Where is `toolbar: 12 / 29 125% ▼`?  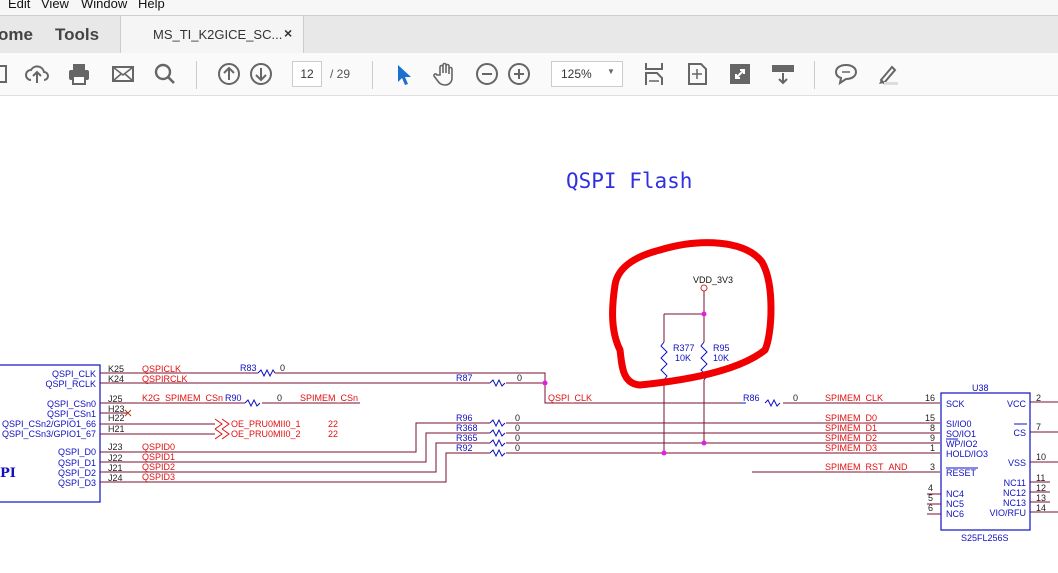
toolbar: 12 / 29 125% ▼ is located at coordinates (529, 74).